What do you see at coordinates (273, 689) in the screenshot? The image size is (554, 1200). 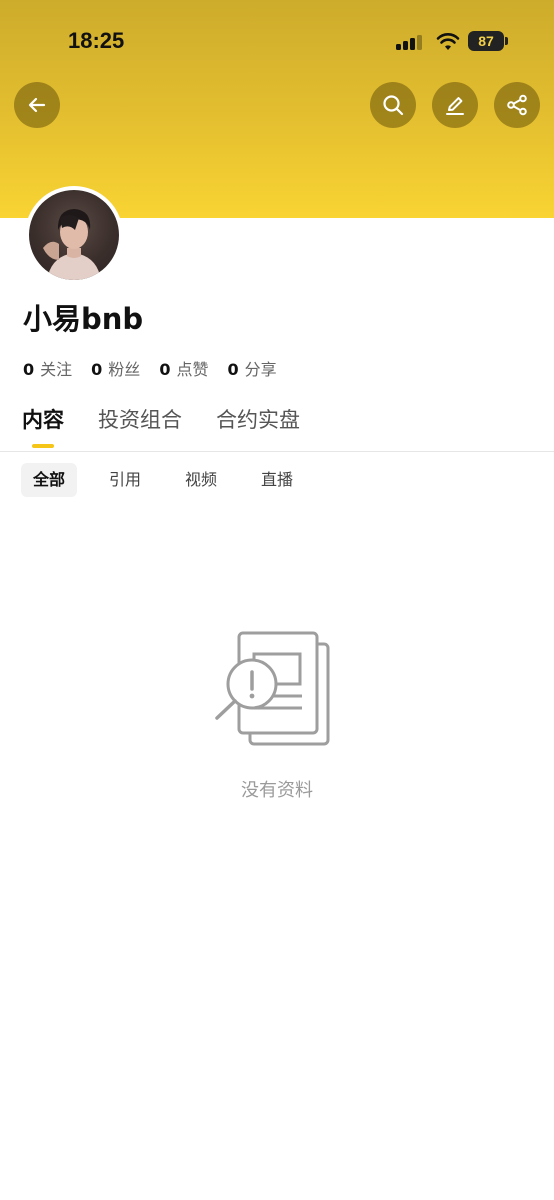 I see `no-data-icon` at bounding box center [273, 689].